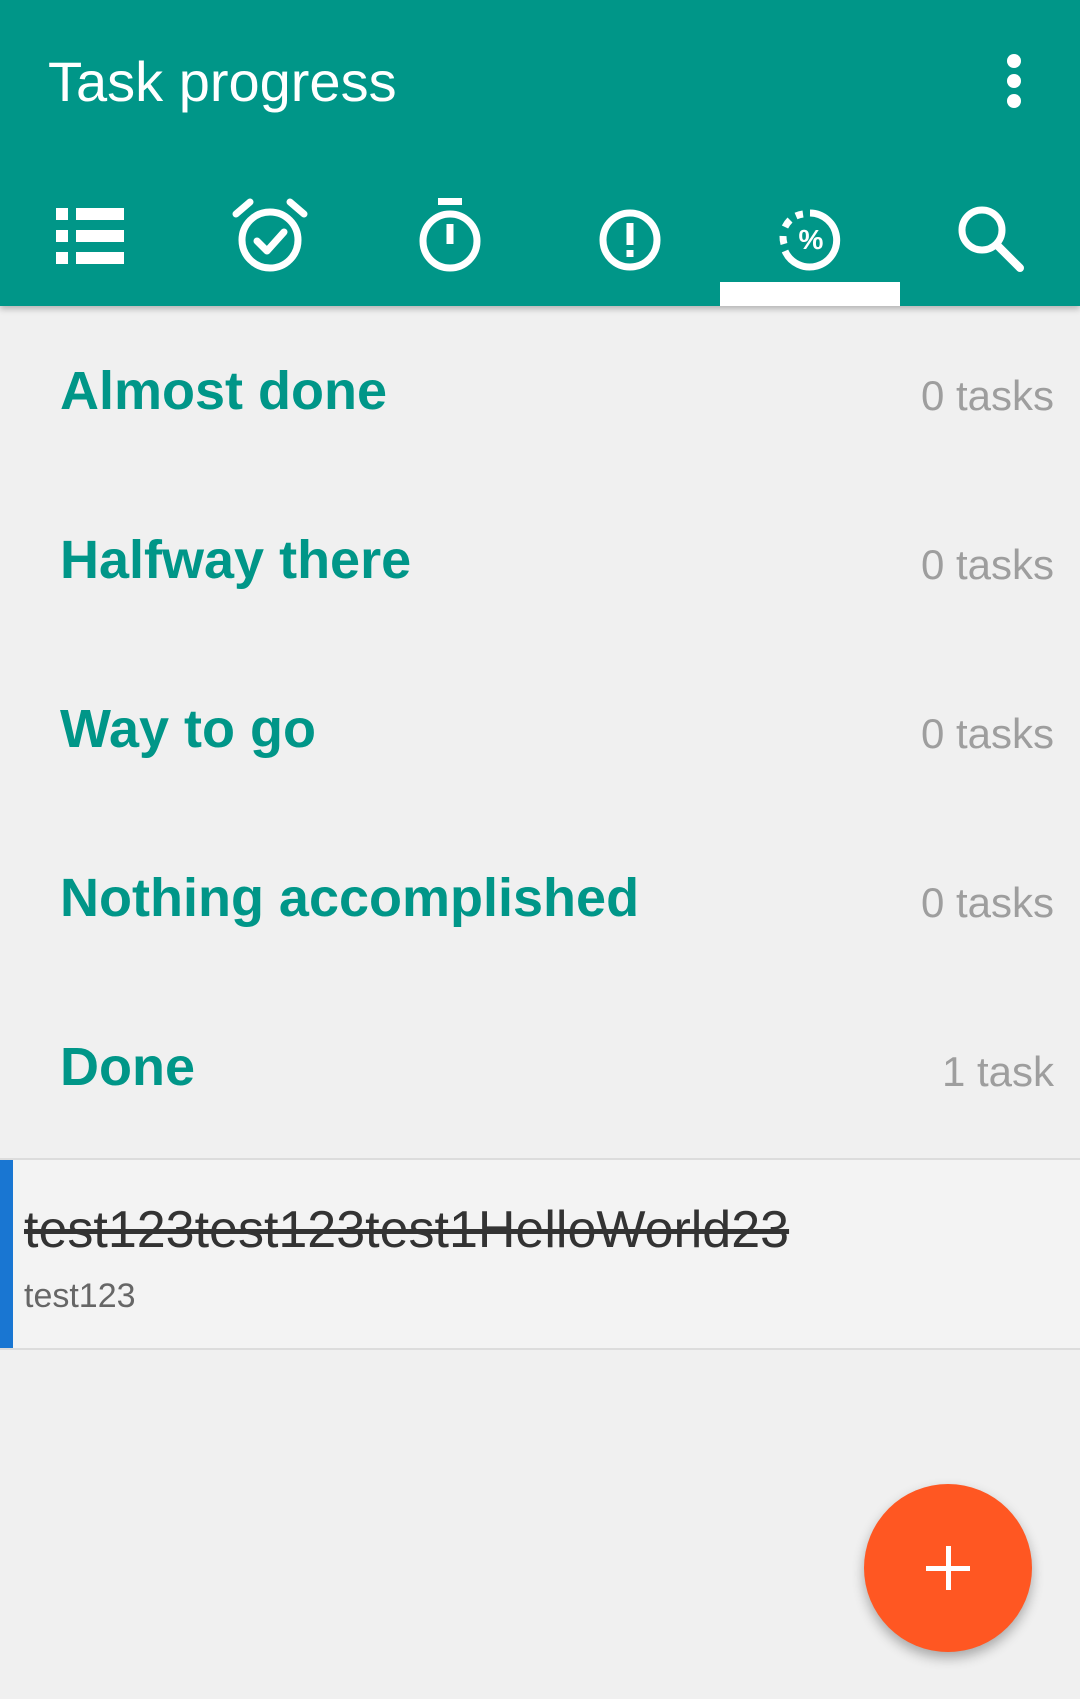 The height and width of the screenshot is (1699, 1080). I want to click on task-color-accent, so click(6, 1254).